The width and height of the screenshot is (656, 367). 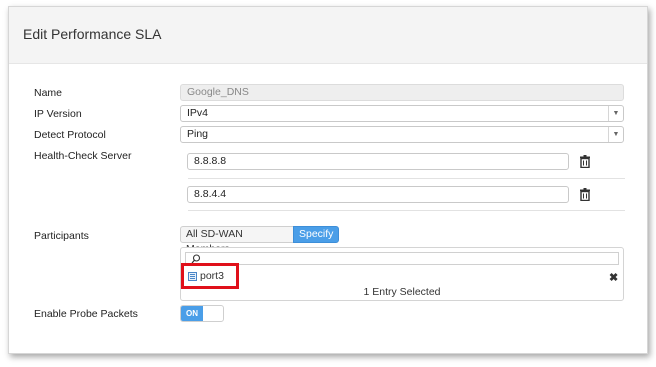 What do you see at coordinates (61, 236) in the screenshot?
I see `participants-label: Participants` at bounding box center [61, 236].